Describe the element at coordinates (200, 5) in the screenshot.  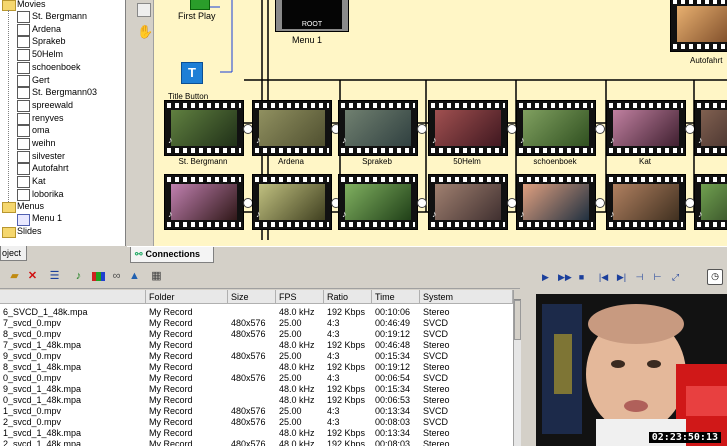
I see `first-play-icon` at that location.